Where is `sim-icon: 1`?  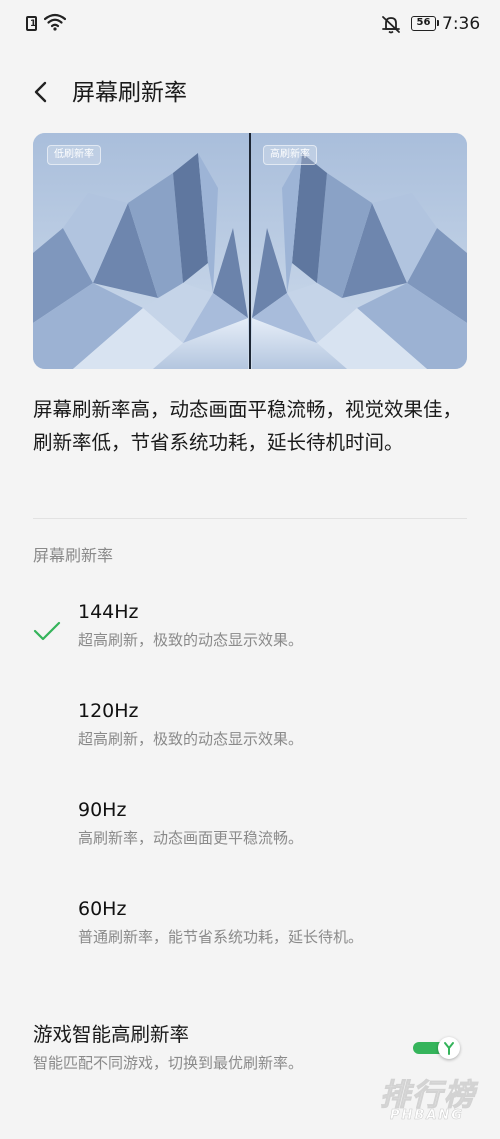
sim-icon: 1 is located at coordinates (31, 23).